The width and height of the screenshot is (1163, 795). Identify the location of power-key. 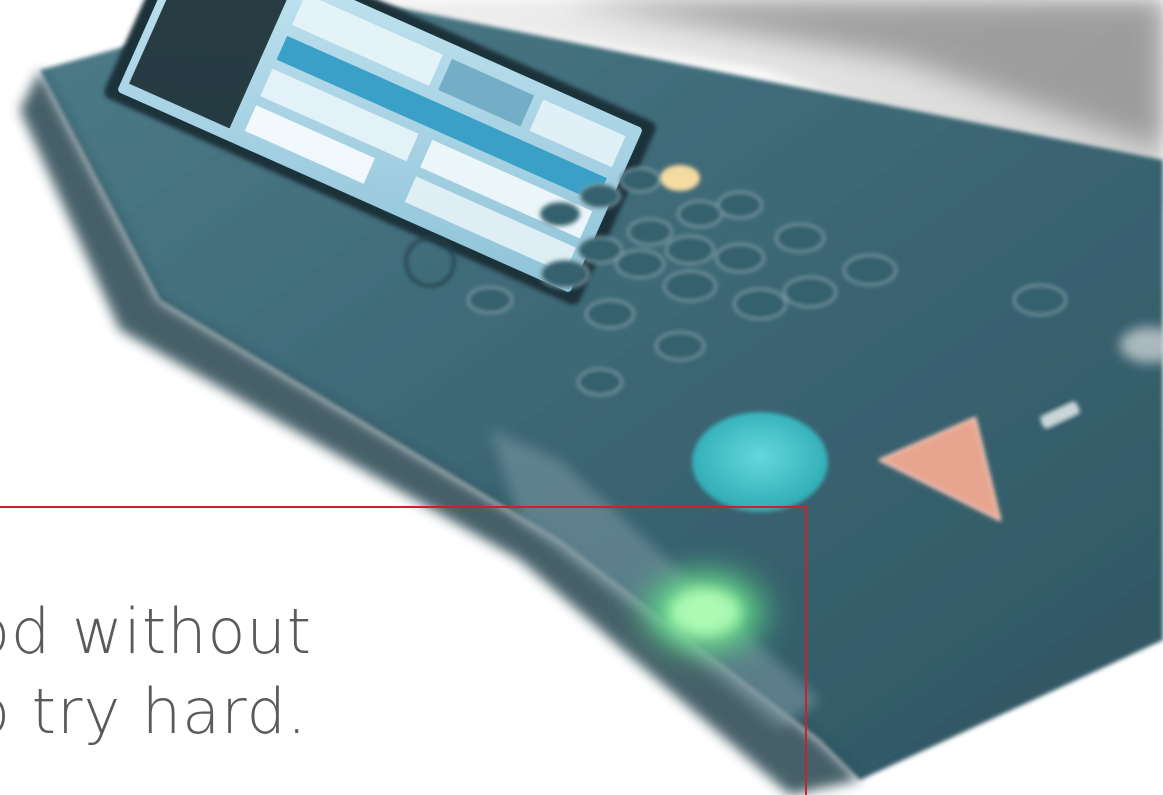
(680, 178).